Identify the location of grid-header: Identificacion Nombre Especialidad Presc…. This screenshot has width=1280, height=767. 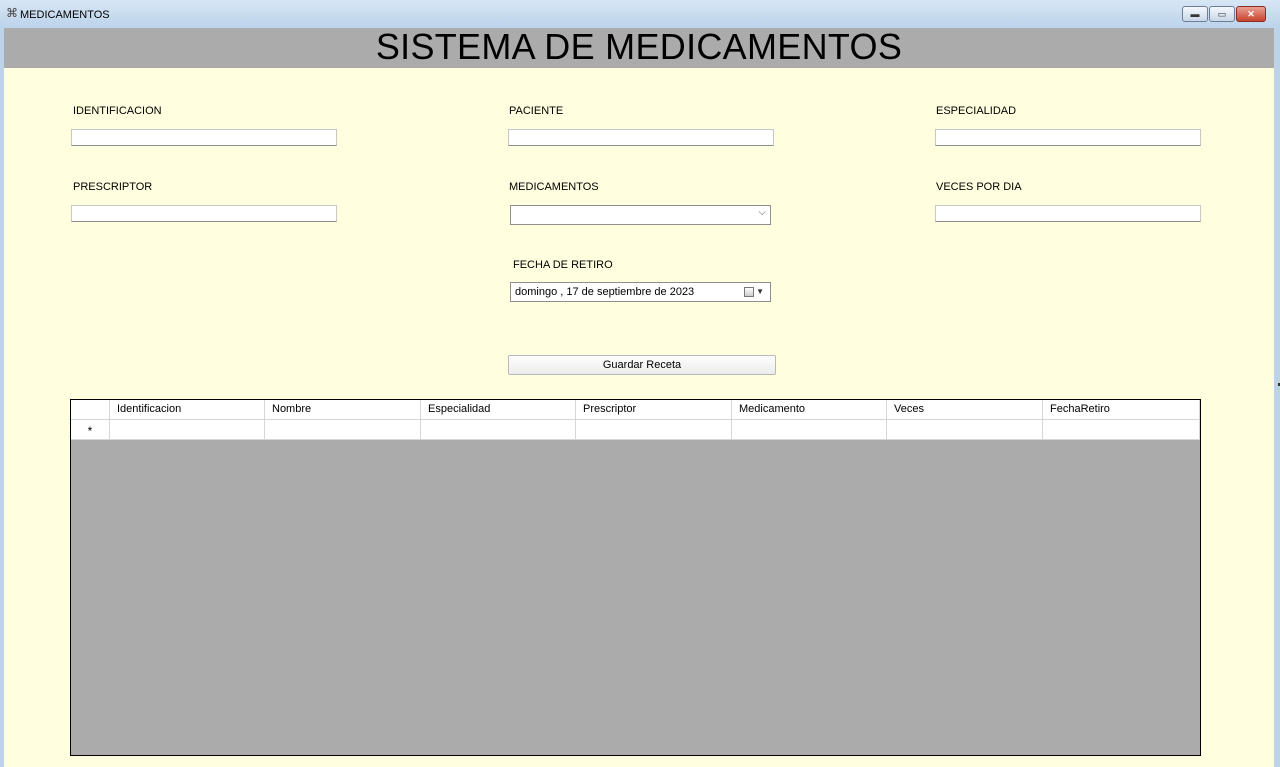
(635, 410).